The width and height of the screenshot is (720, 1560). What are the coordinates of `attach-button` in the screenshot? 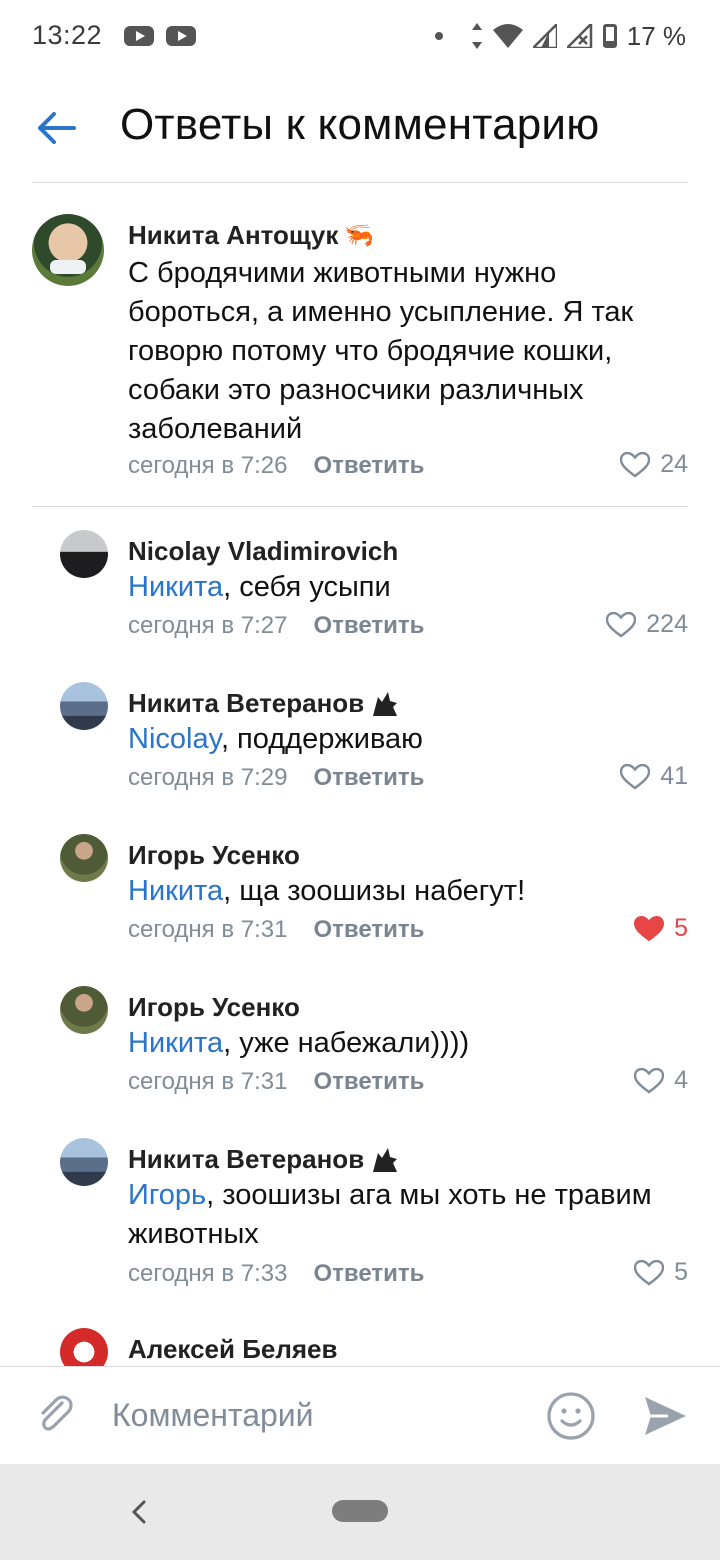 It's located at (56, 1415).